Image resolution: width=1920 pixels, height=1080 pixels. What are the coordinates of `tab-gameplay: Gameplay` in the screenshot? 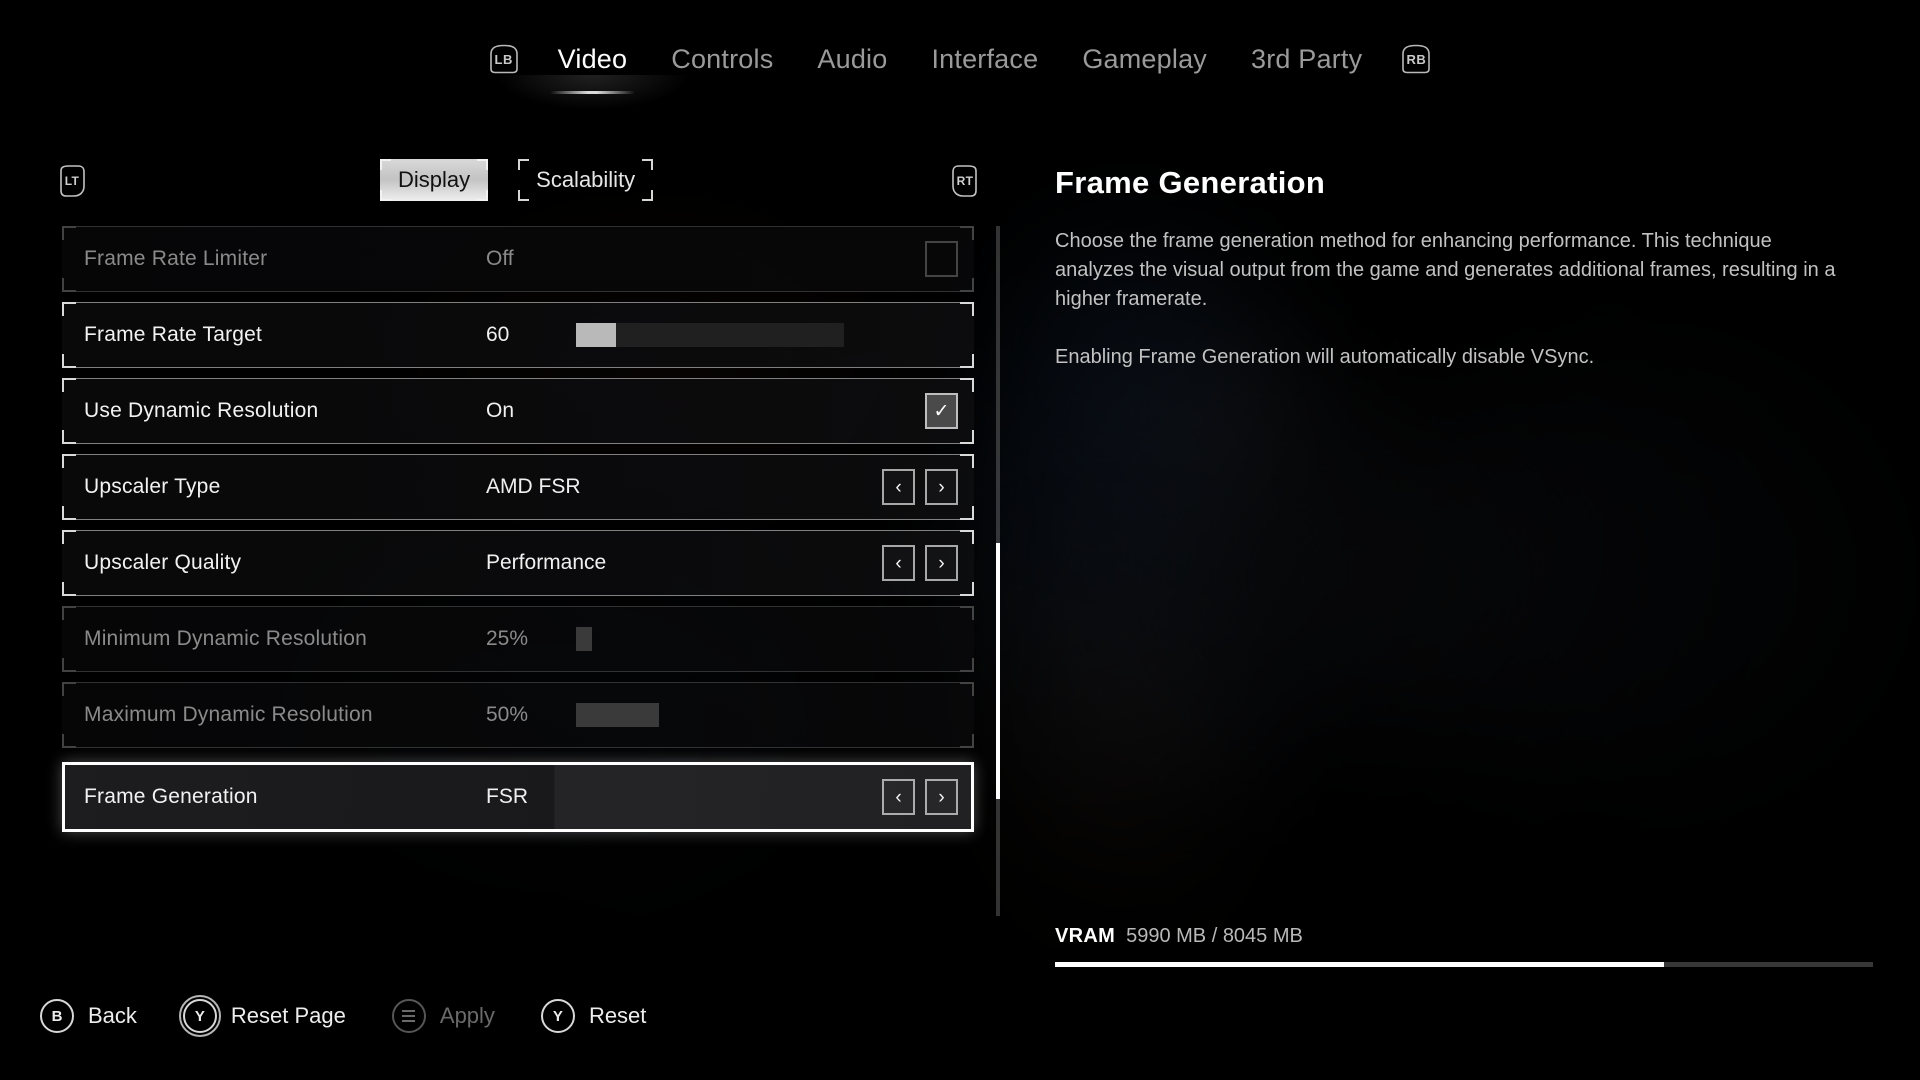 It's located at (1144, 59).